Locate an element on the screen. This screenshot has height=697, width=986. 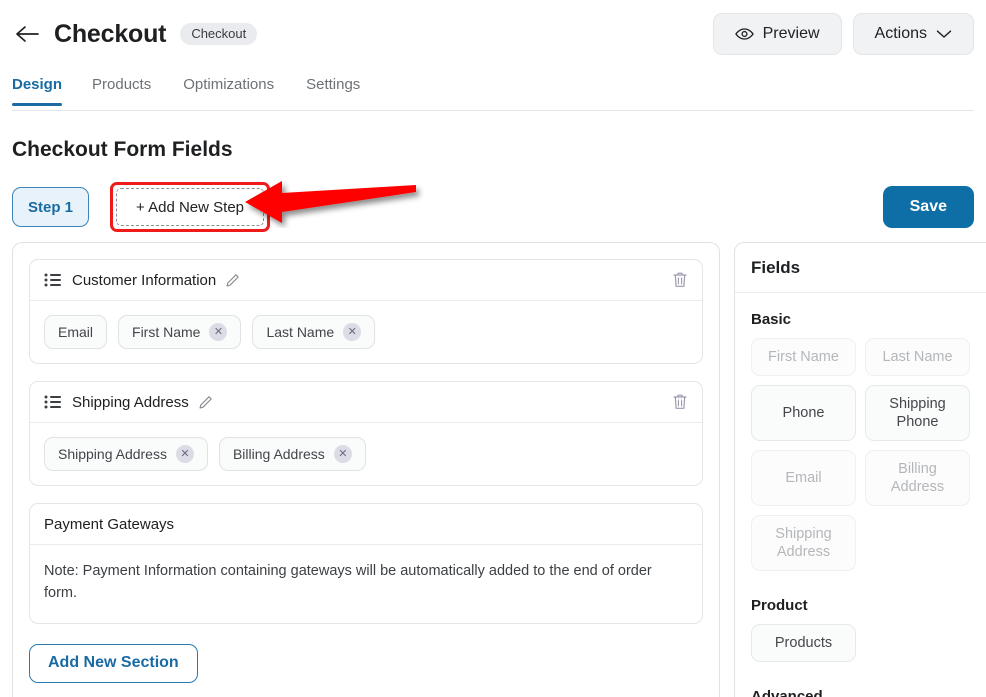
field-chip-label: First Name is located at coordinates (166, 332).